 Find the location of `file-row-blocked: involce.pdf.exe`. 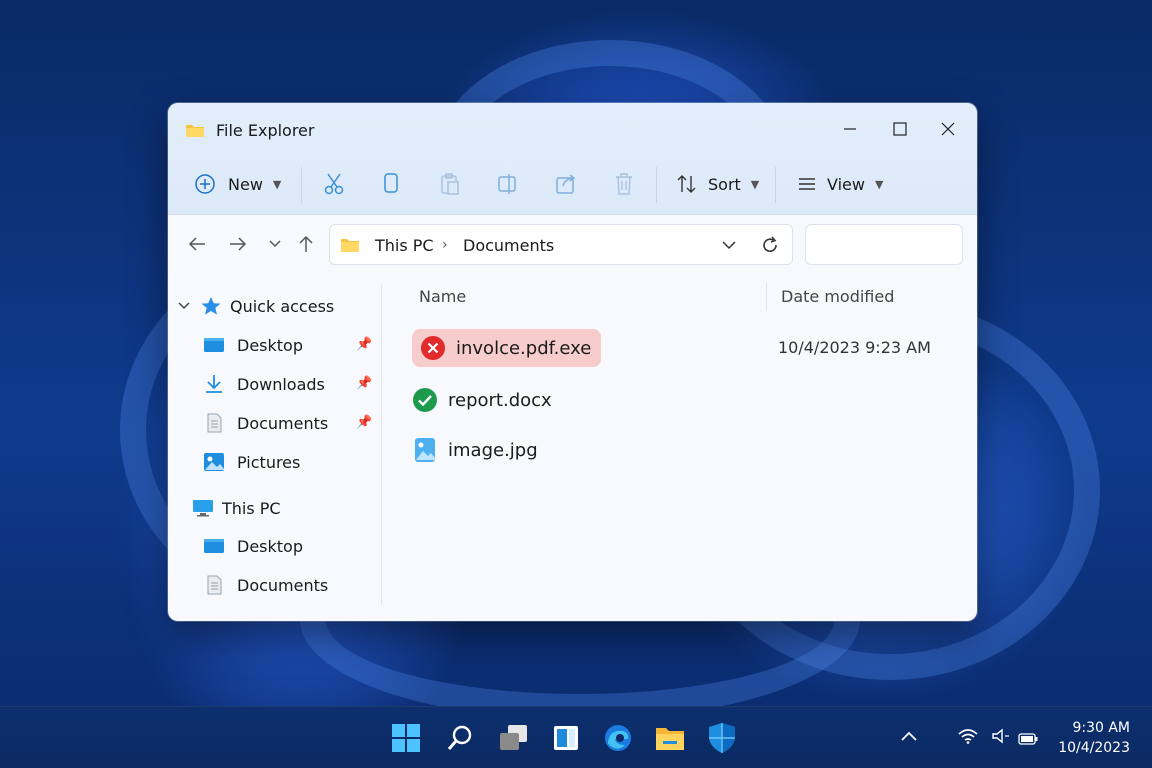

file-row-blocked: involce.pdf.exe is located at coordinates (507, 348).